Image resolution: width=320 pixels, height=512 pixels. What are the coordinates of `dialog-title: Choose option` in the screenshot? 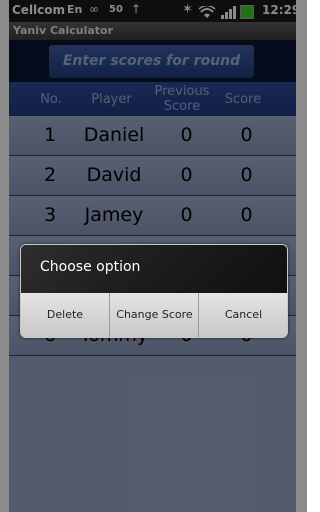 It's located at (154, 269).